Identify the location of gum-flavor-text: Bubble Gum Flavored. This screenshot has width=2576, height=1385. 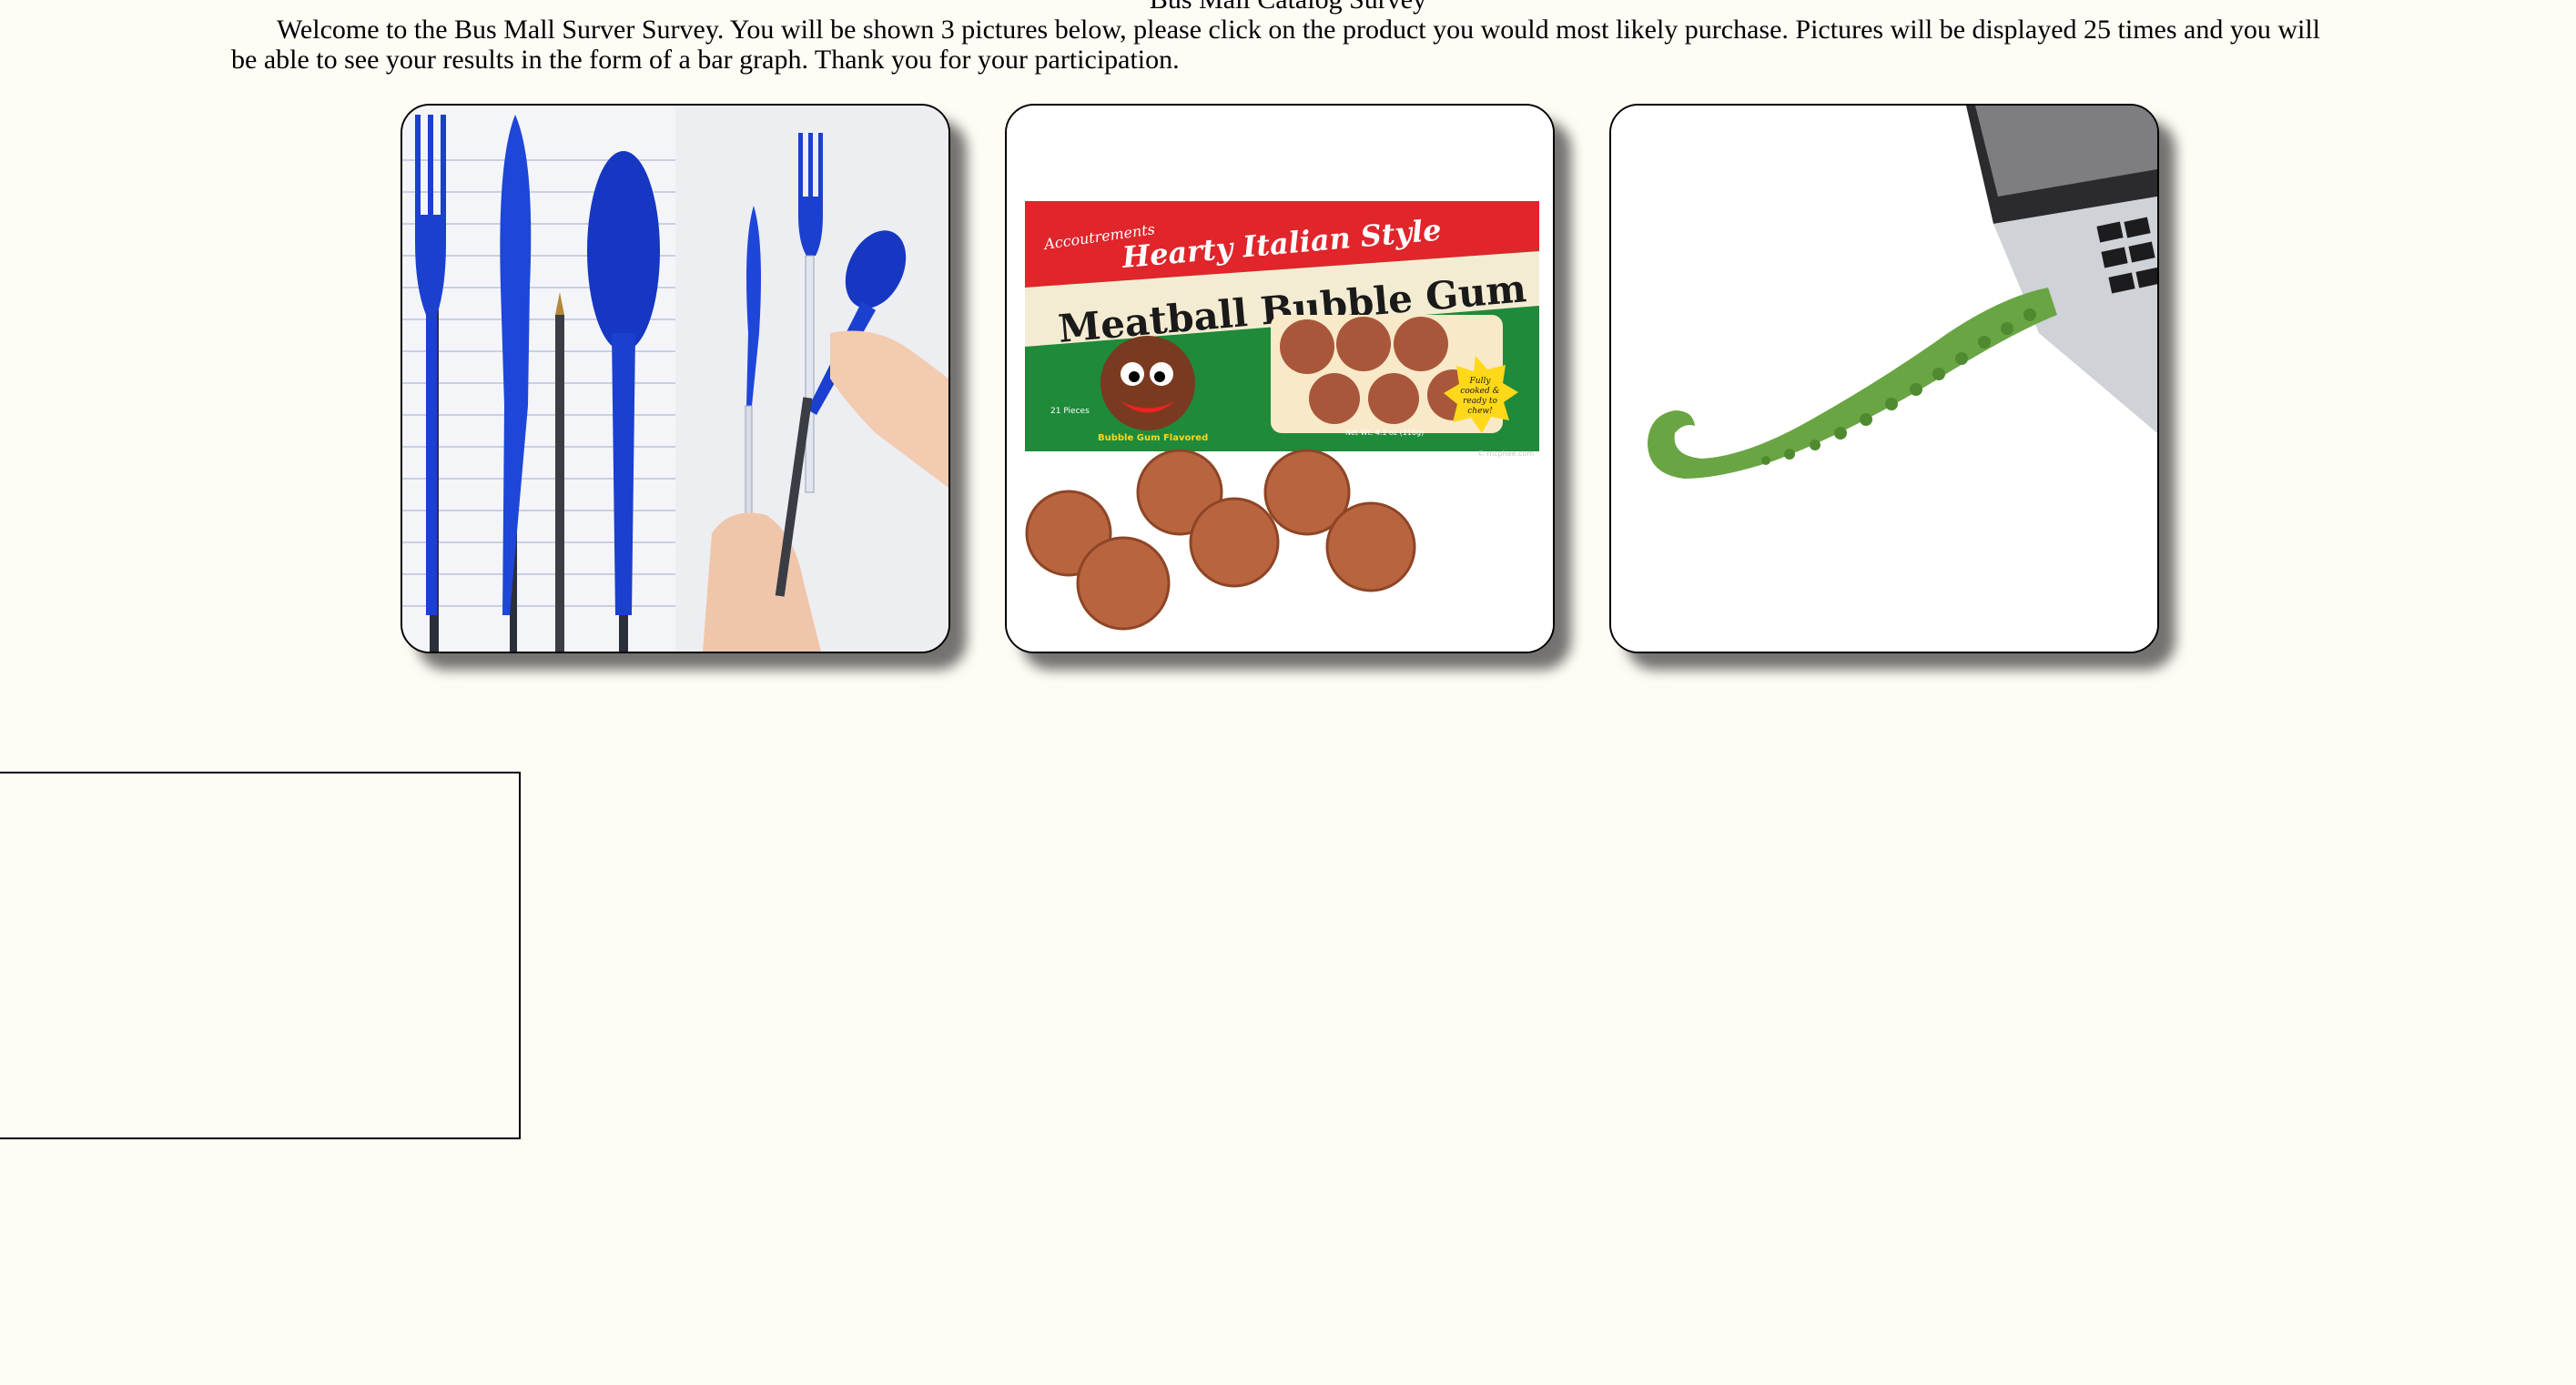
(1153, 438).